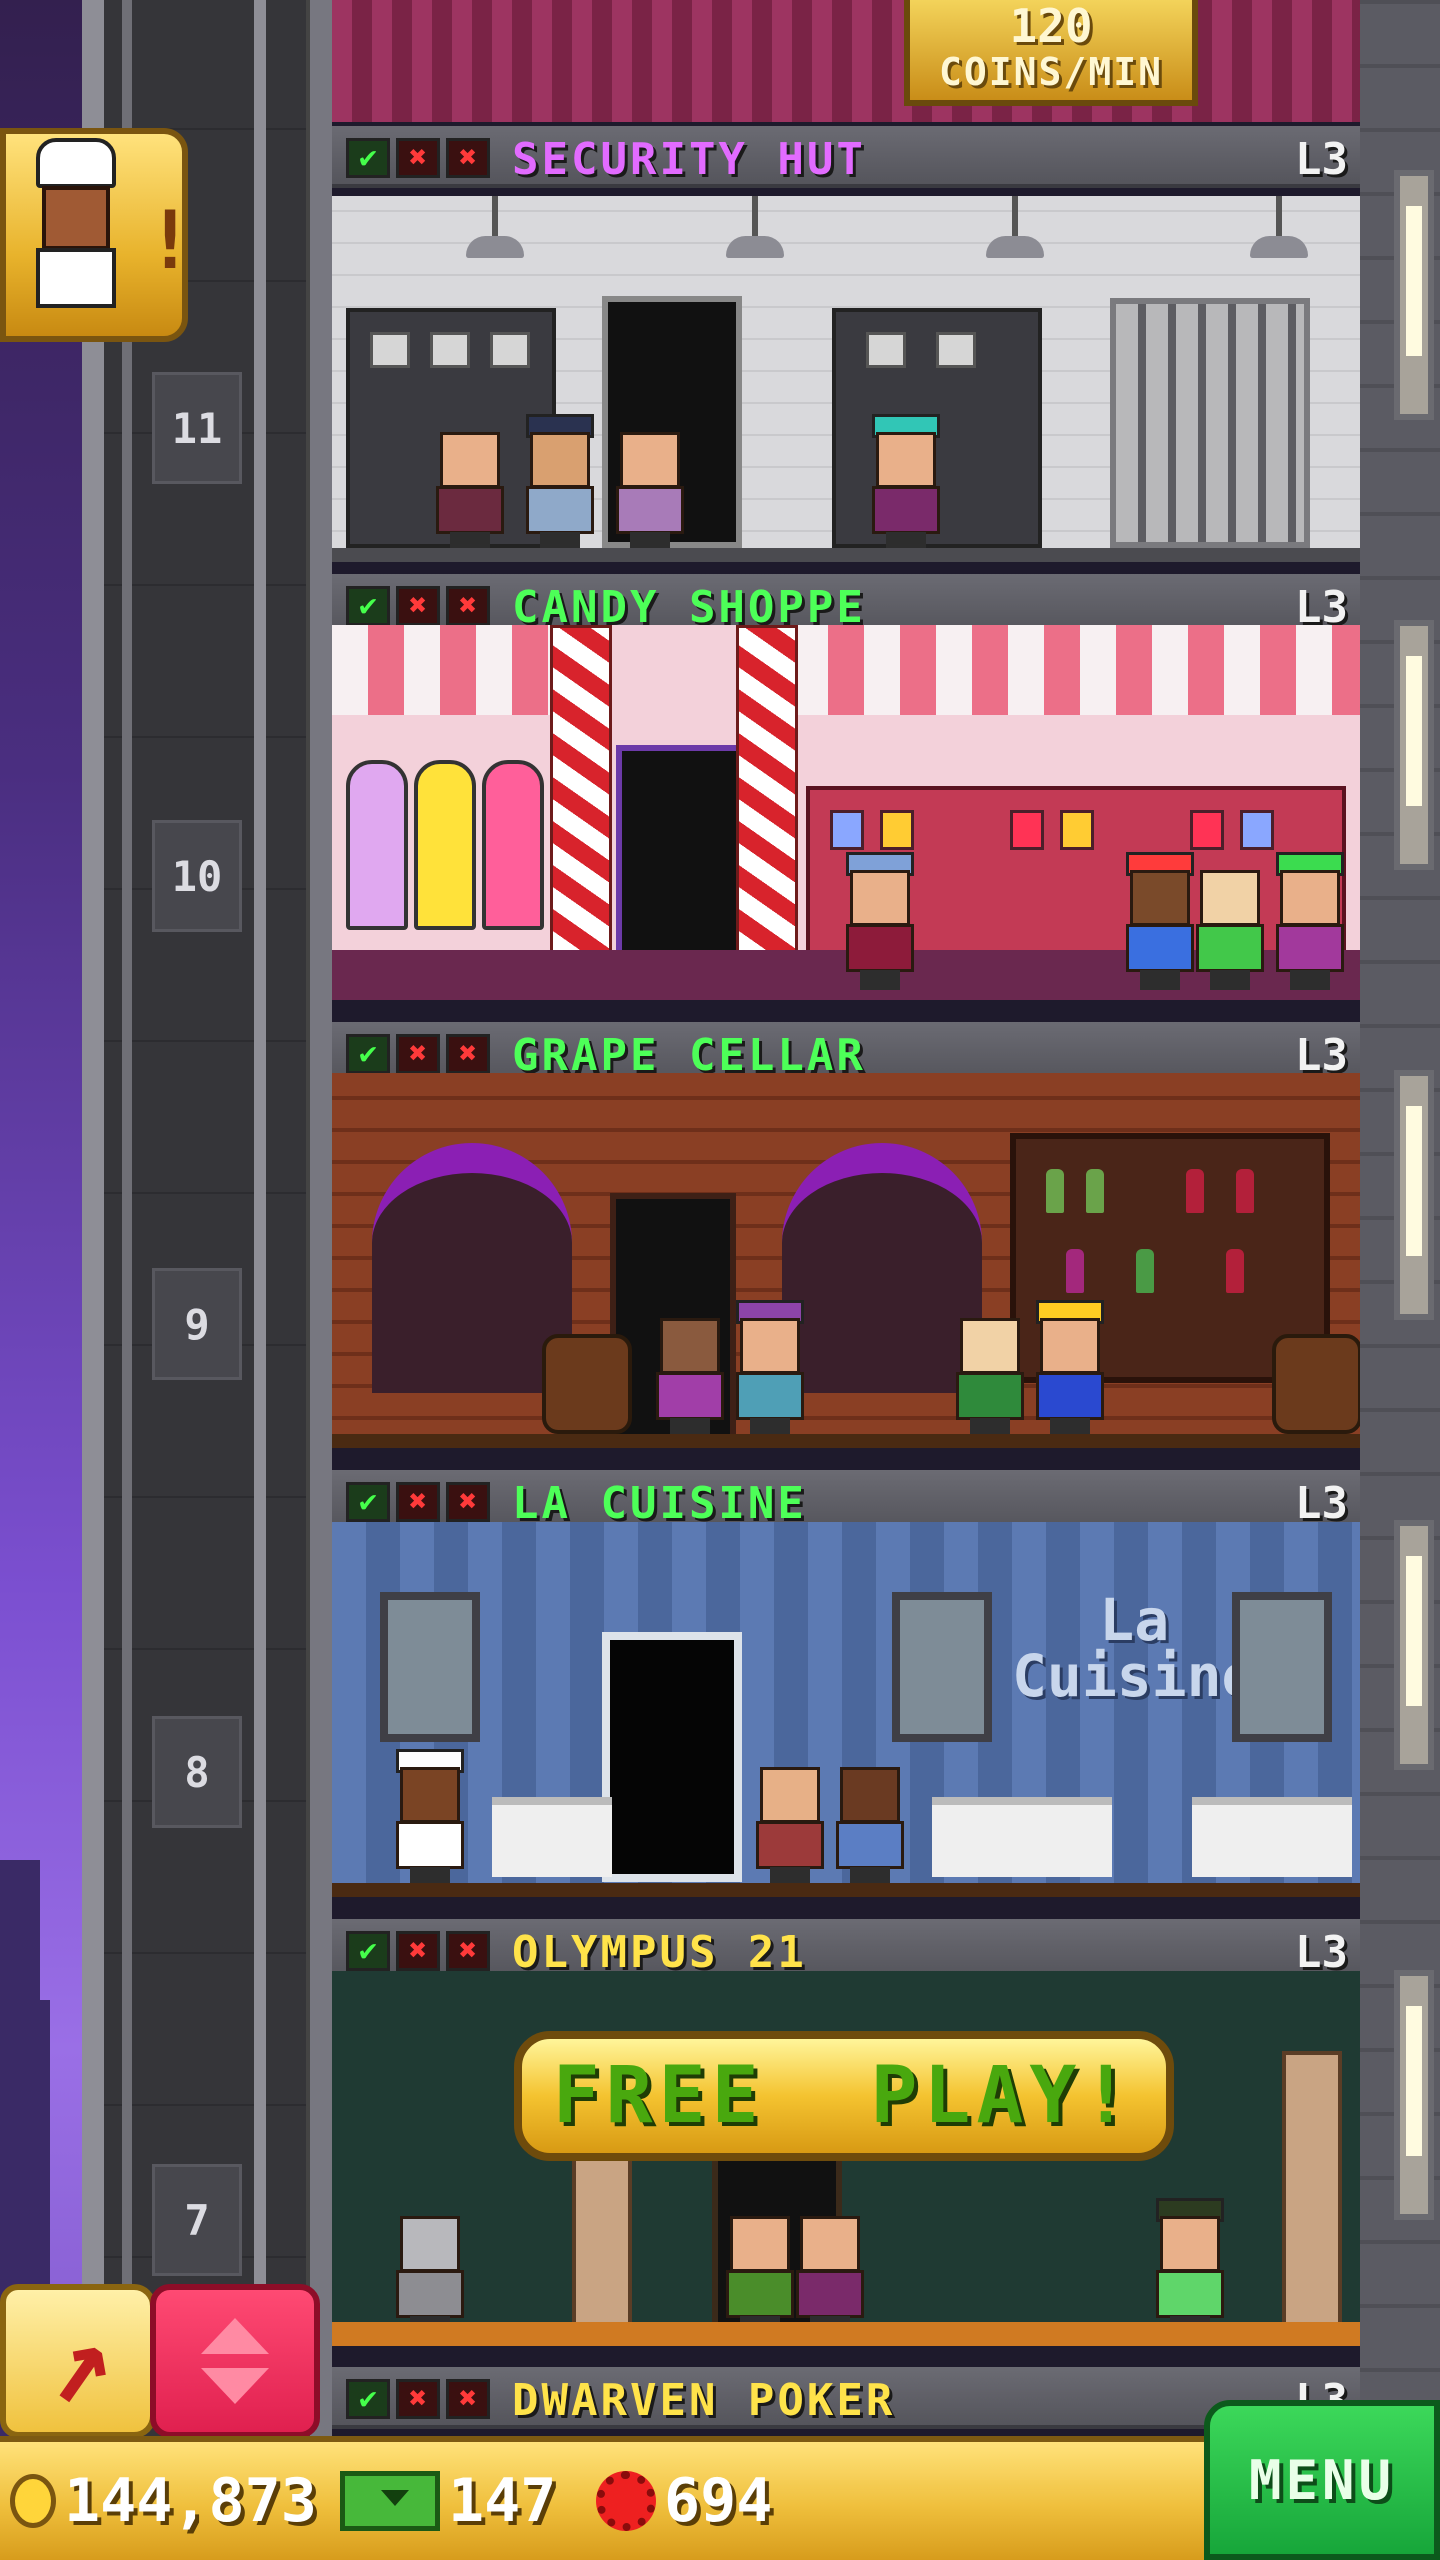  Describe the element at coordinates (235, 2361) in the screenshot. I see `elevator-control-button` at that location.